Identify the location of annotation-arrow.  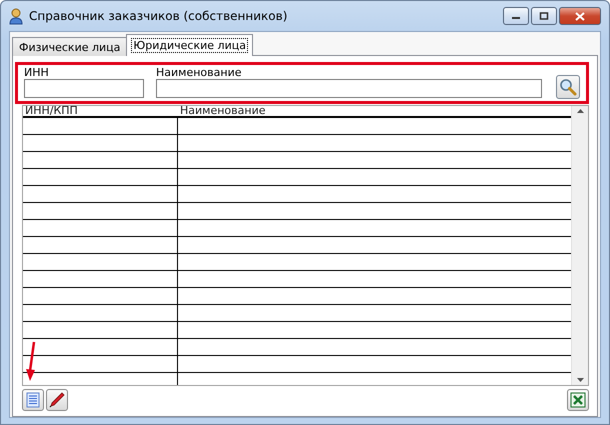
(31, 361).